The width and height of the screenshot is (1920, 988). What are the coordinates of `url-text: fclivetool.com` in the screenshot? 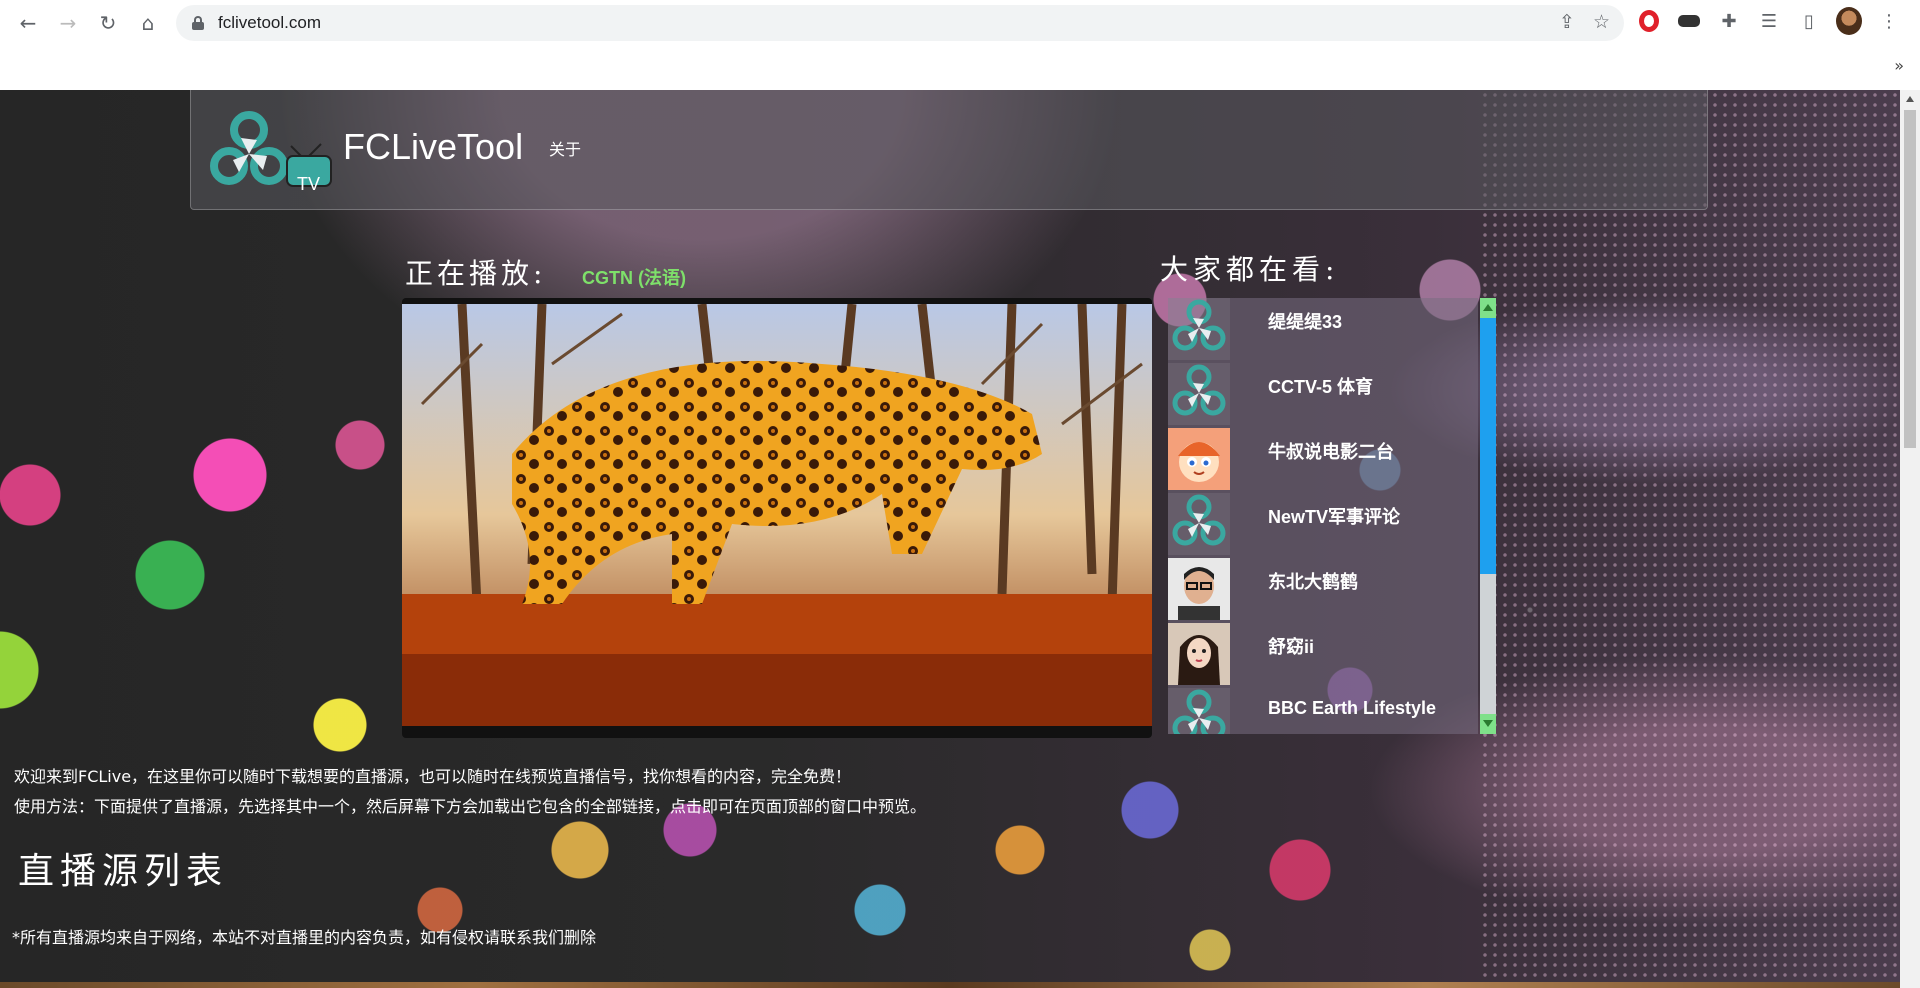 It's located at (269, 23).